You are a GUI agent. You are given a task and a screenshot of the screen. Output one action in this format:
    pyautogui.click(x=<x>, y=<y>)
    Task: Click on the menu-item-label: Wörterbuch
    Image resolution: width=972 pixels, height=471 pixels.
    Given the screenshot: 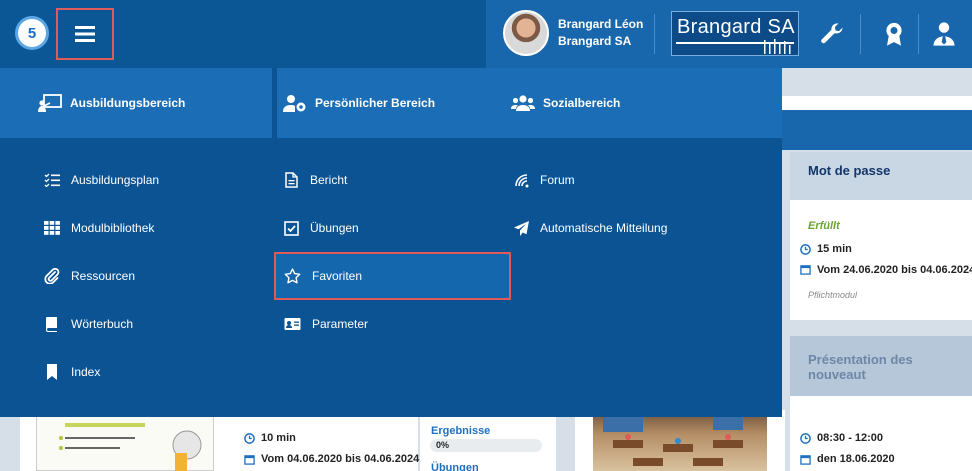 What is the action you would take?
    pyautogui.click(x=102, y=324)
    